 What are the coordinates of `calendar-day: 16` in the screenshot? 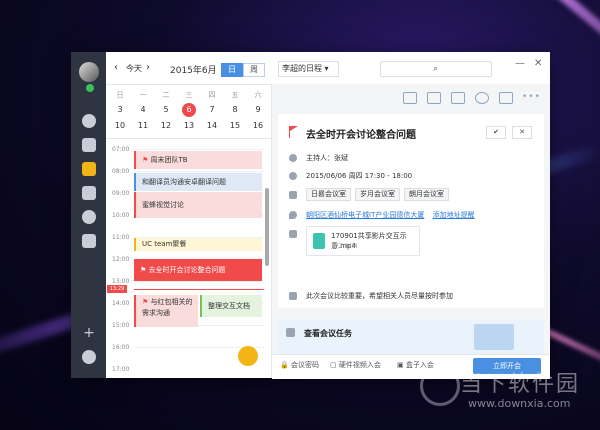 It's located at (258, 126).